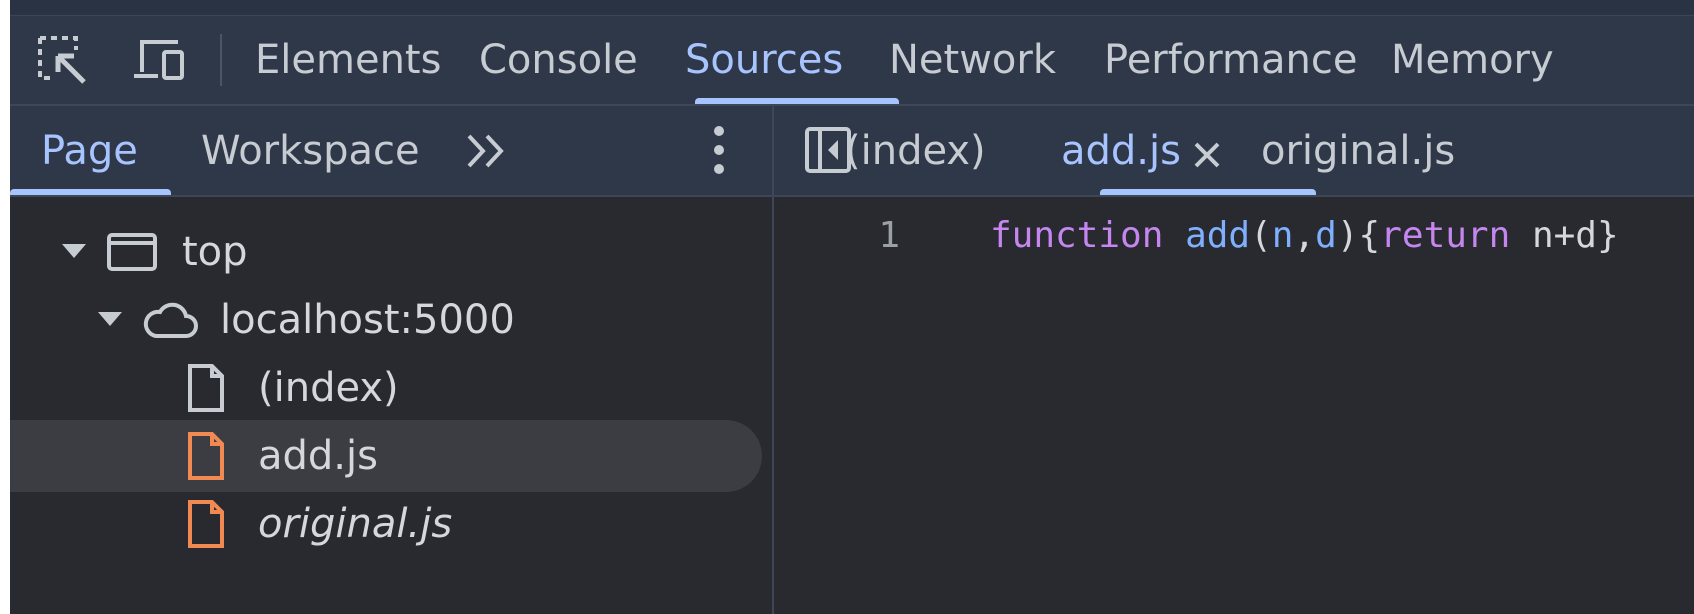  What do you see at coordinates (310, 150) in the screenshot?
I see `tab-workspace: Workspace` at bounding box center [310, 150].